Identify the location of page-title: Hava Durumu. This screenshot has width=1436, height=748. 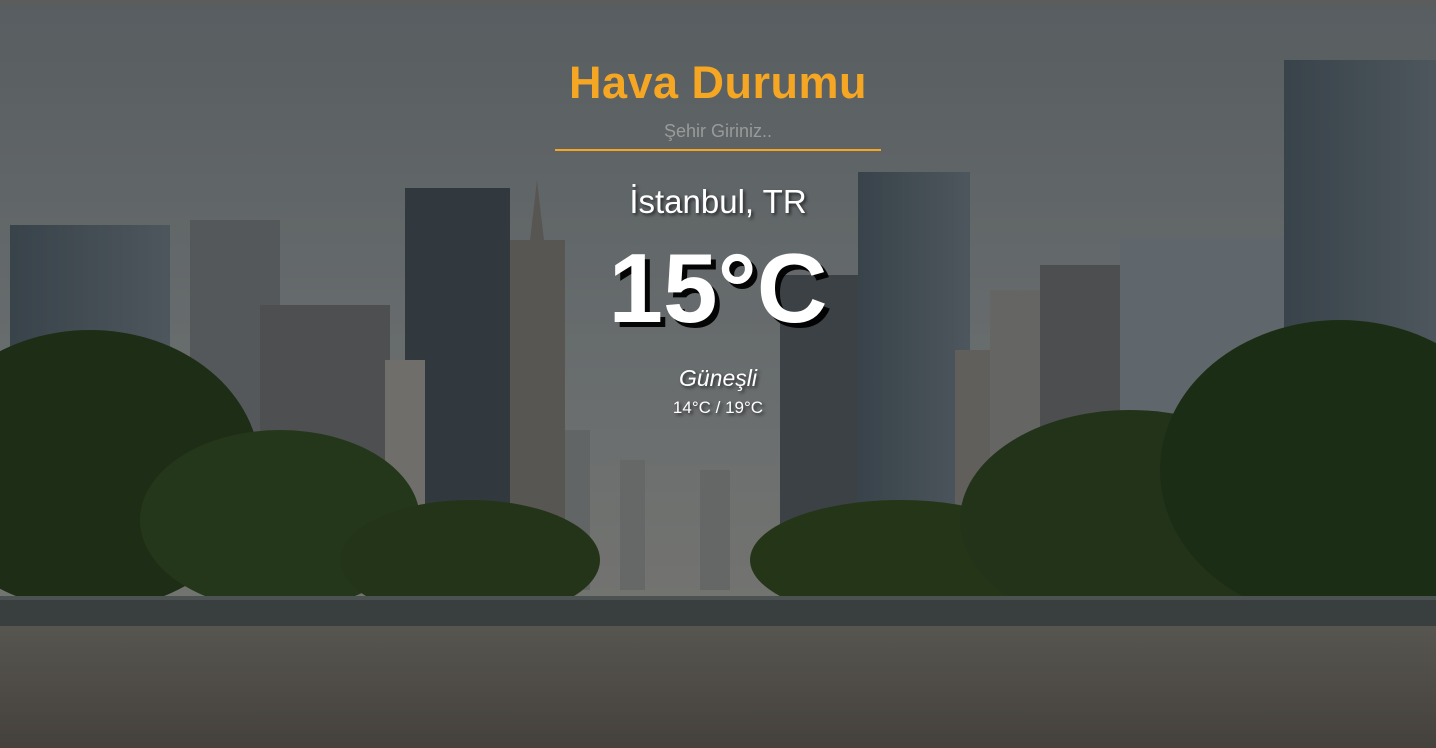
(718, 82).